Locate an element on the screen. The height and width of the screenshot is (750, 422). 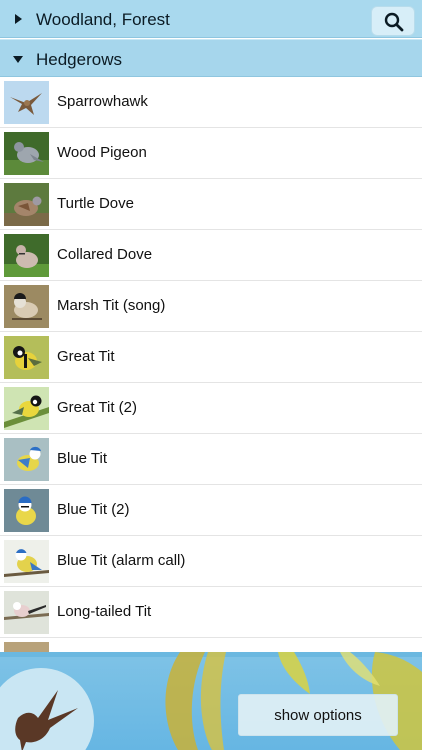
list-item is located at coordinates (211, 645).